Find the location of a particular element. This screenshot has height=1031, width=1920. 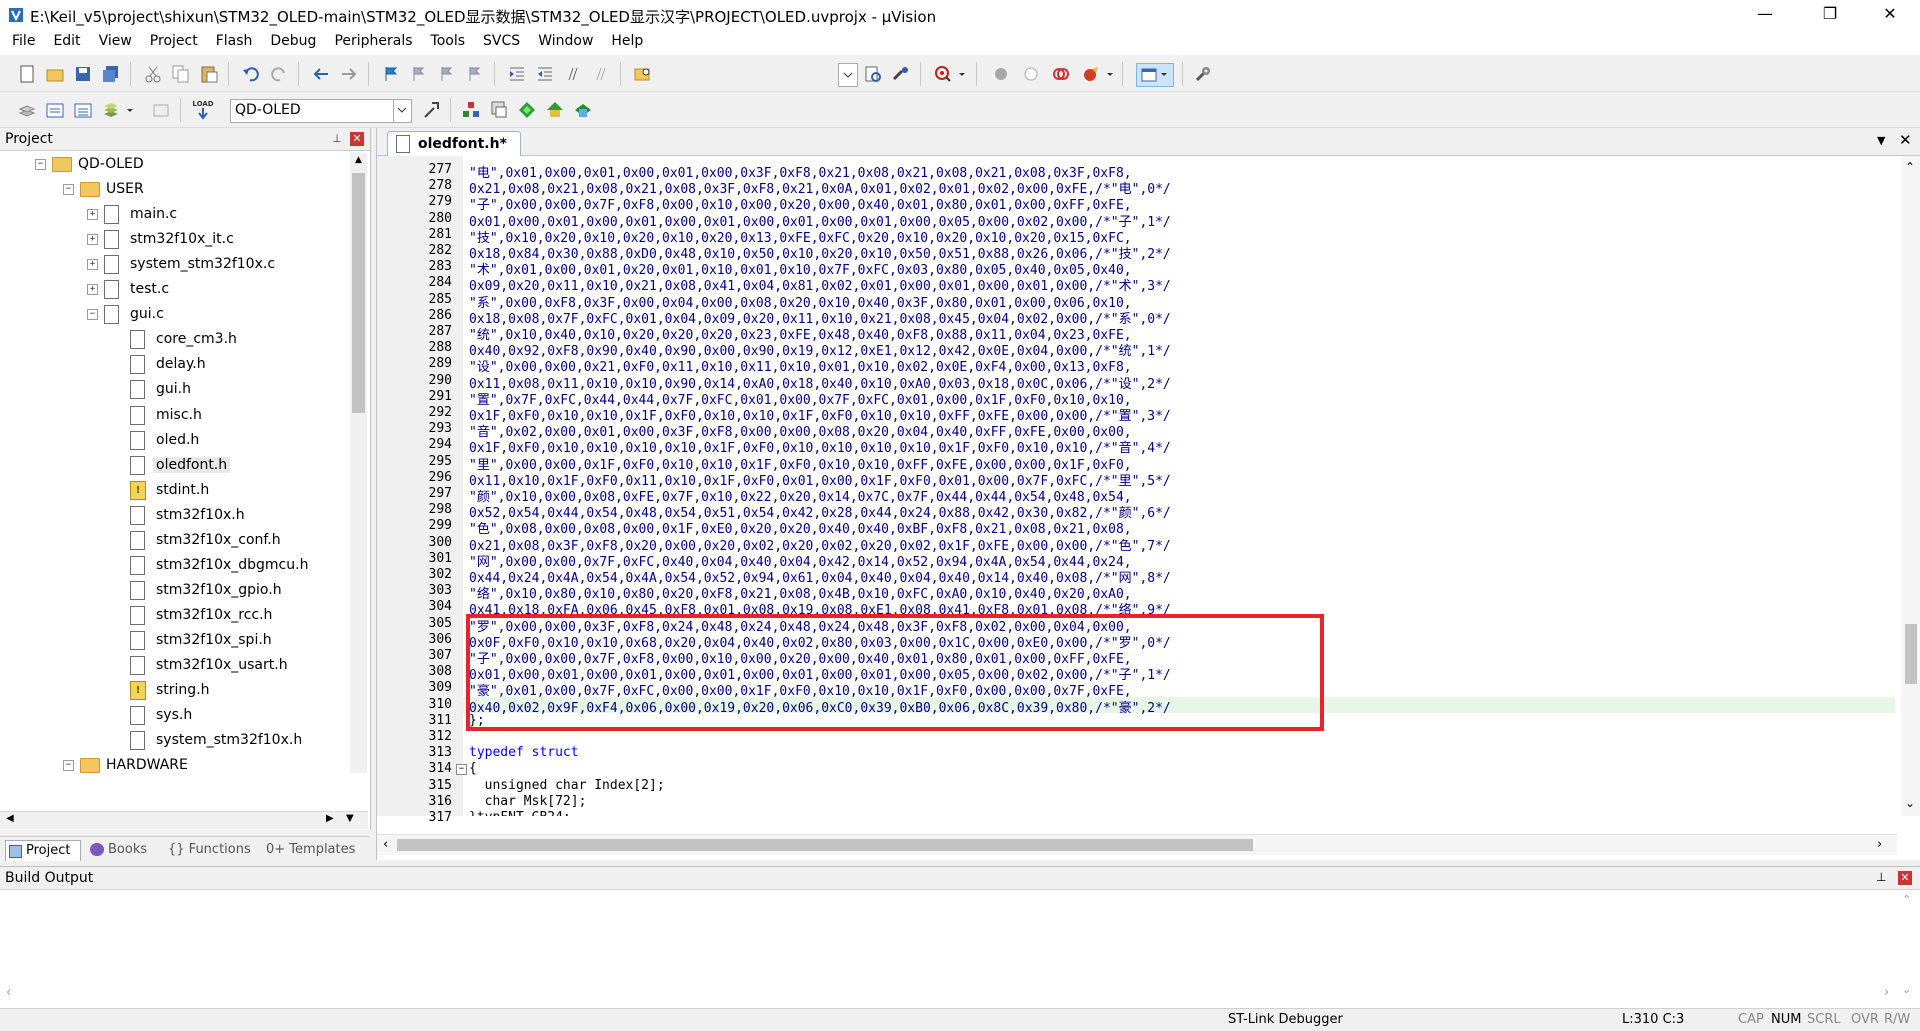

new-file-icon is located at coordinates (27, 74).